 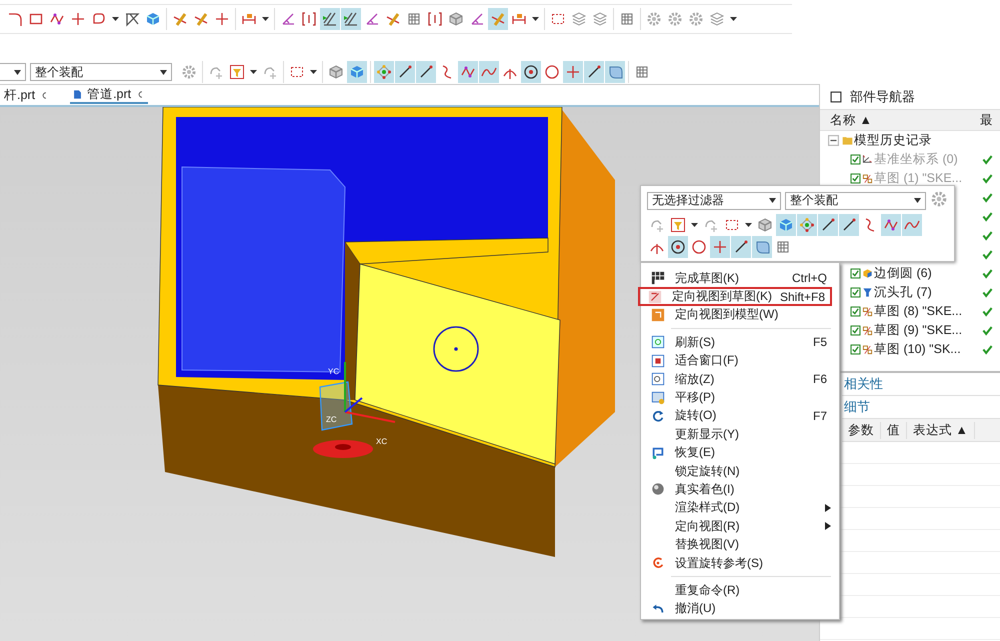 What do you see at coordinates (382, 441) in the screenshot?
I see `axis-label: XC` at bounding box center [382, 441].